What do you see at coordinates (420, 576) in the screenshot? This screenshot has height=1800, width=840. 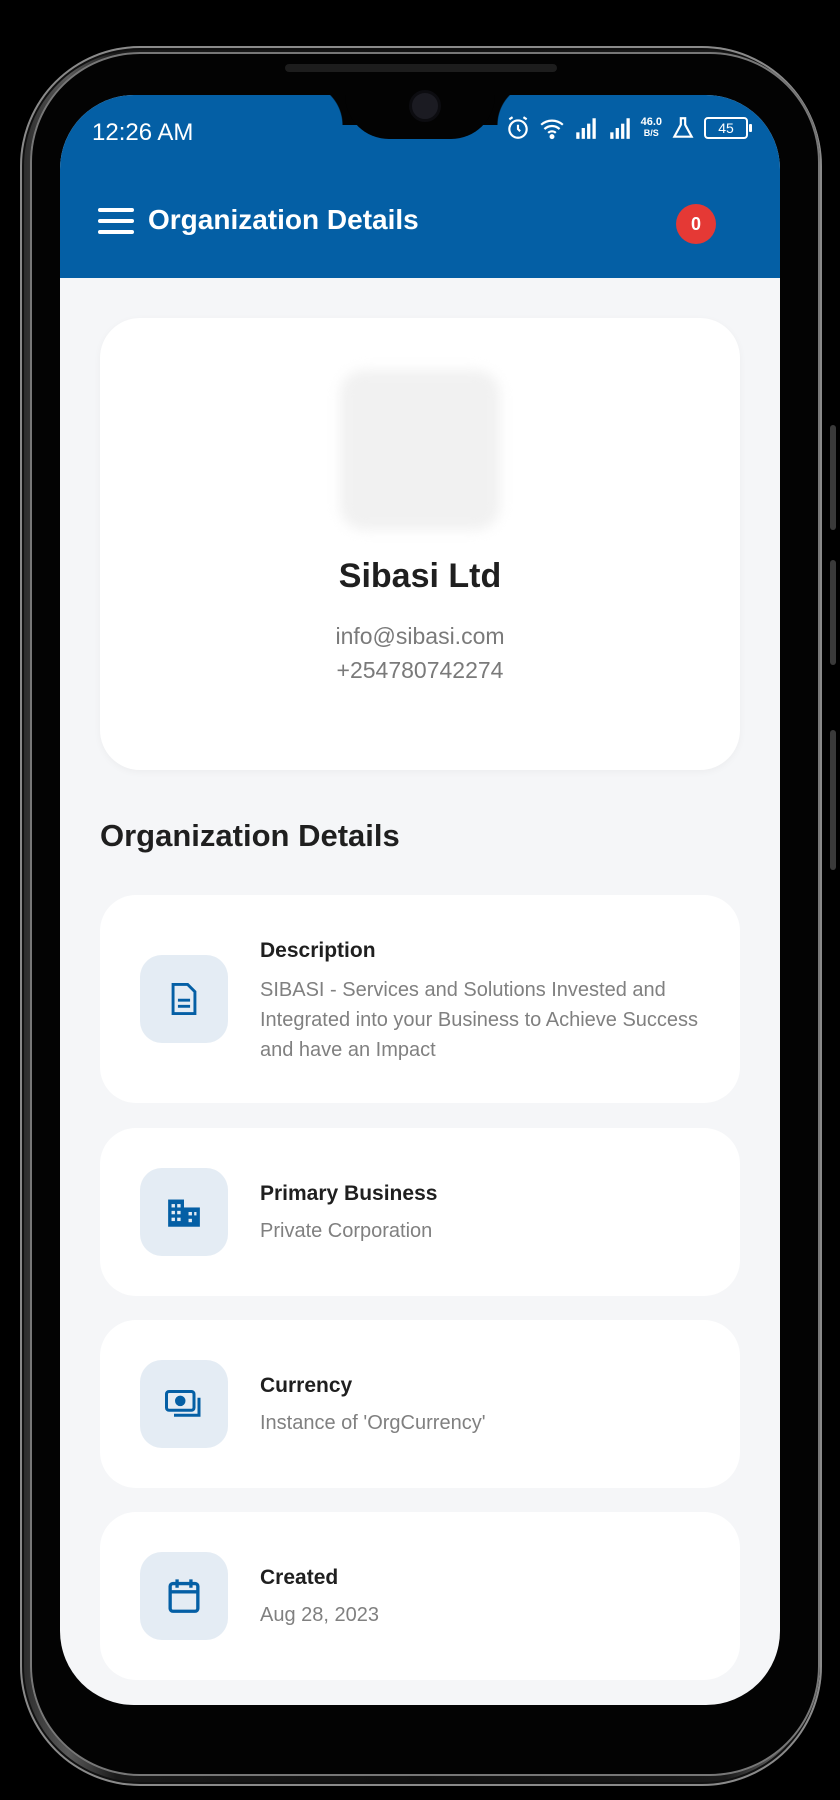 I see `organization-name: Sibasi Ltd` at bounding box center [420, 576].